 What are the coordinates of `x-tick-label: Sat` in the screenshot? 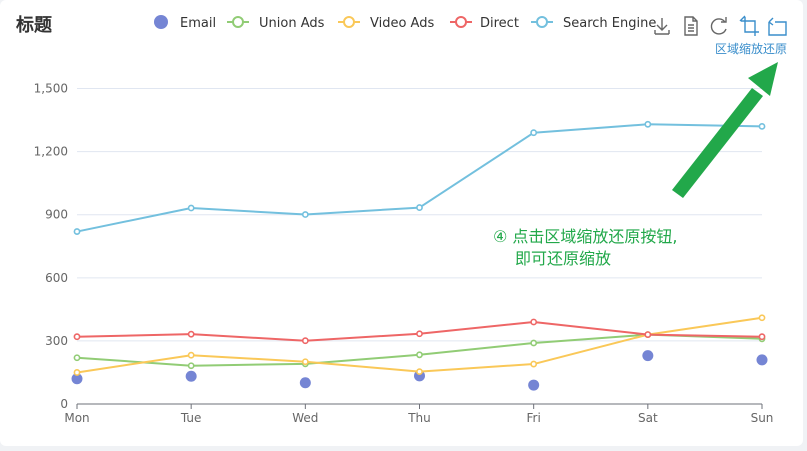 It's located at (648, 418).